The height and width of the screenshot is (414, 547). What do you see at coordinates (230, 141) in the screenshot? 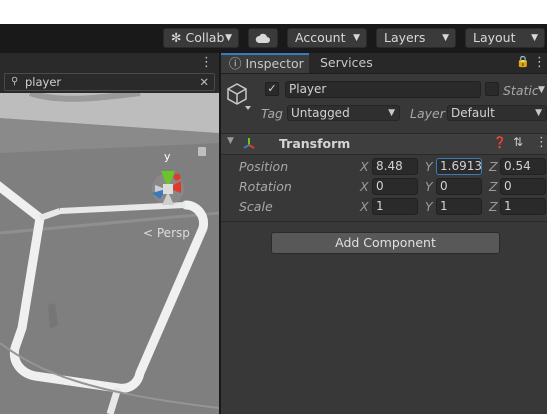
I see `foldout-arrow-icon: ▼` at bounding box center [230, 141].